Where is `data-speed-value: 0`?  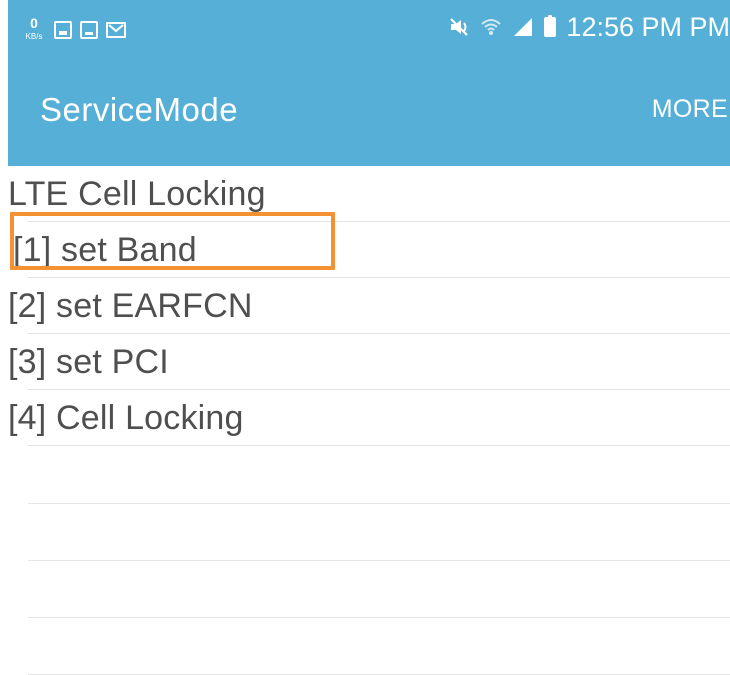
data-speed-value: 0 is located at coordinates (34, 23).